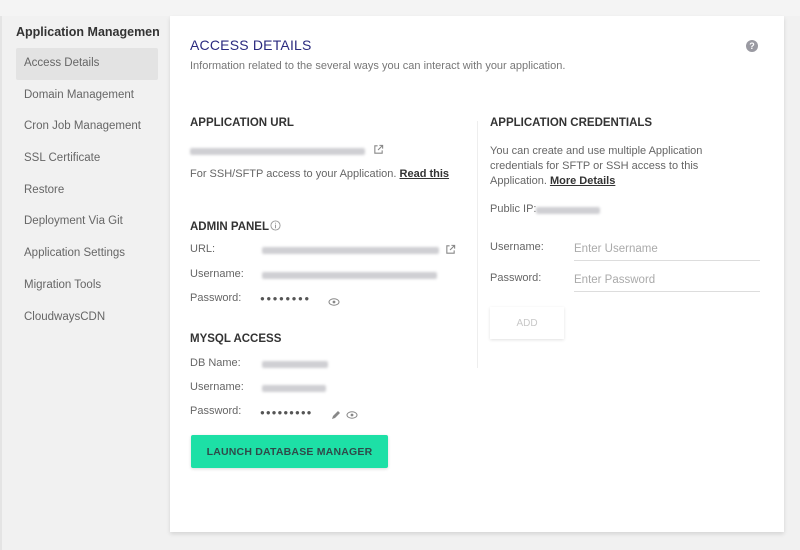 The image size is (800, 550). I want to click on admin-username-label: Username:, so click(217, 274).